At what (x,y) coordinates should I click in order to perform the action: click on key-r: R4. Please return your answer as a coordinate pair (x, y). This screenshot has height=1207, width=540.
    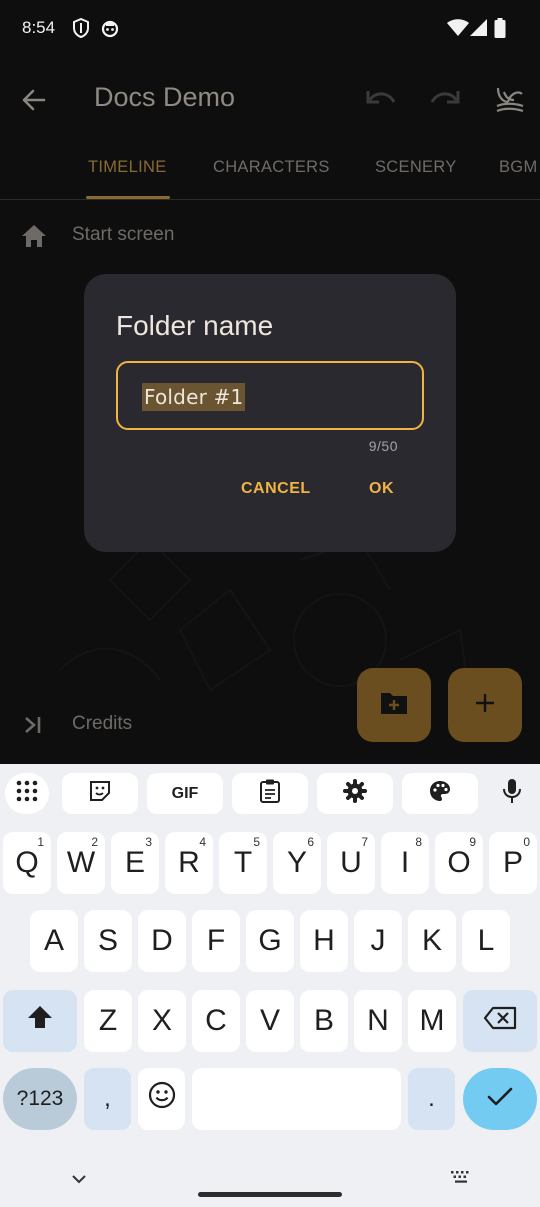
    Looking at the image, I should click on (189, 863).